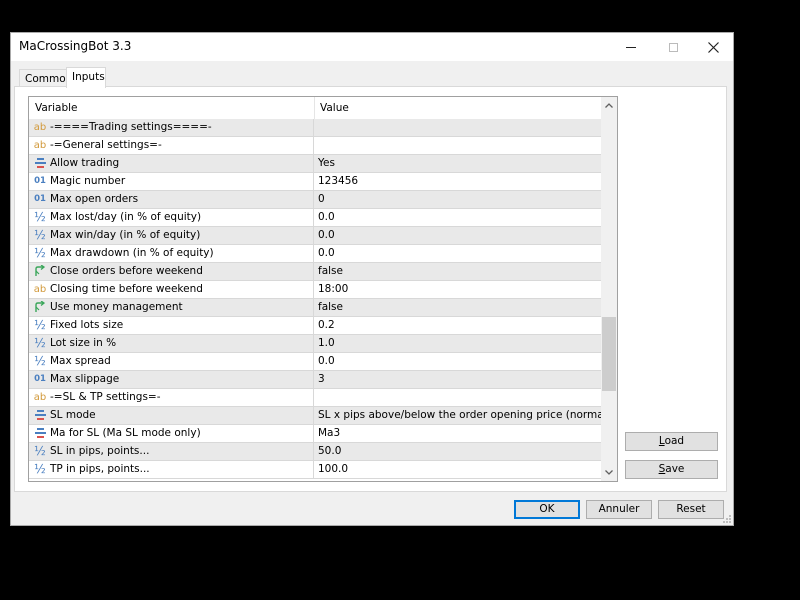  I want to click on table-row: ab -=General settings=-, so click(315, 146).